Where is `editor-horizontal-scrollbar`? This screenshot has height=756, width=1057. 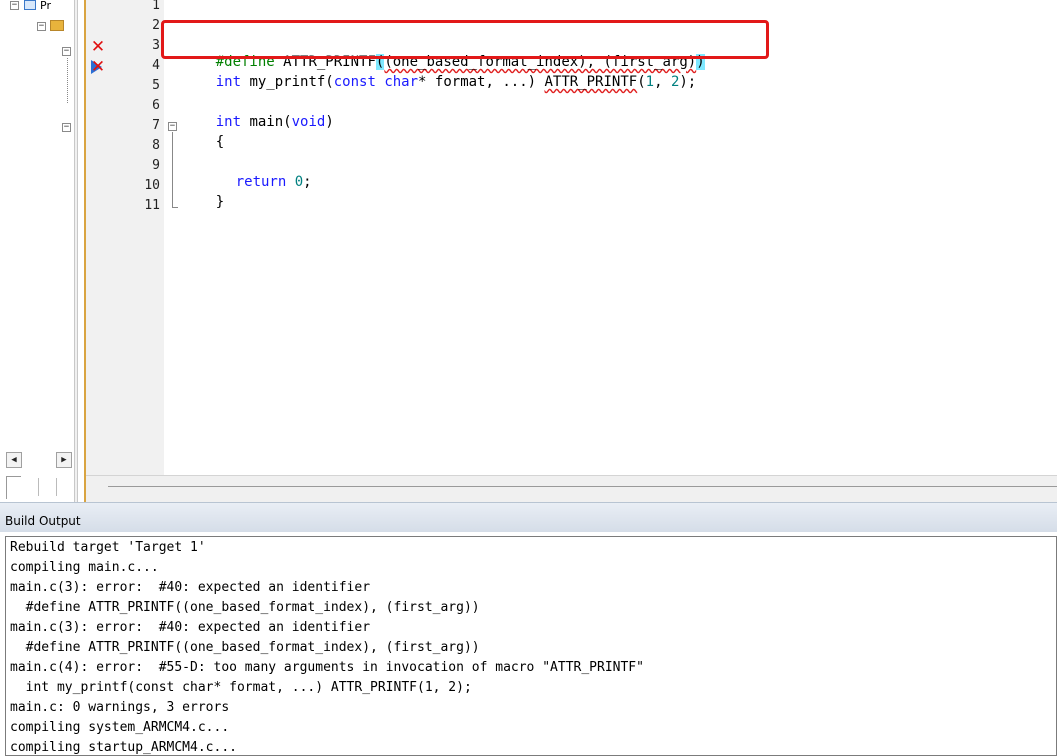 editor-horizontal-scrollbar is located at coordinates (571, 488).